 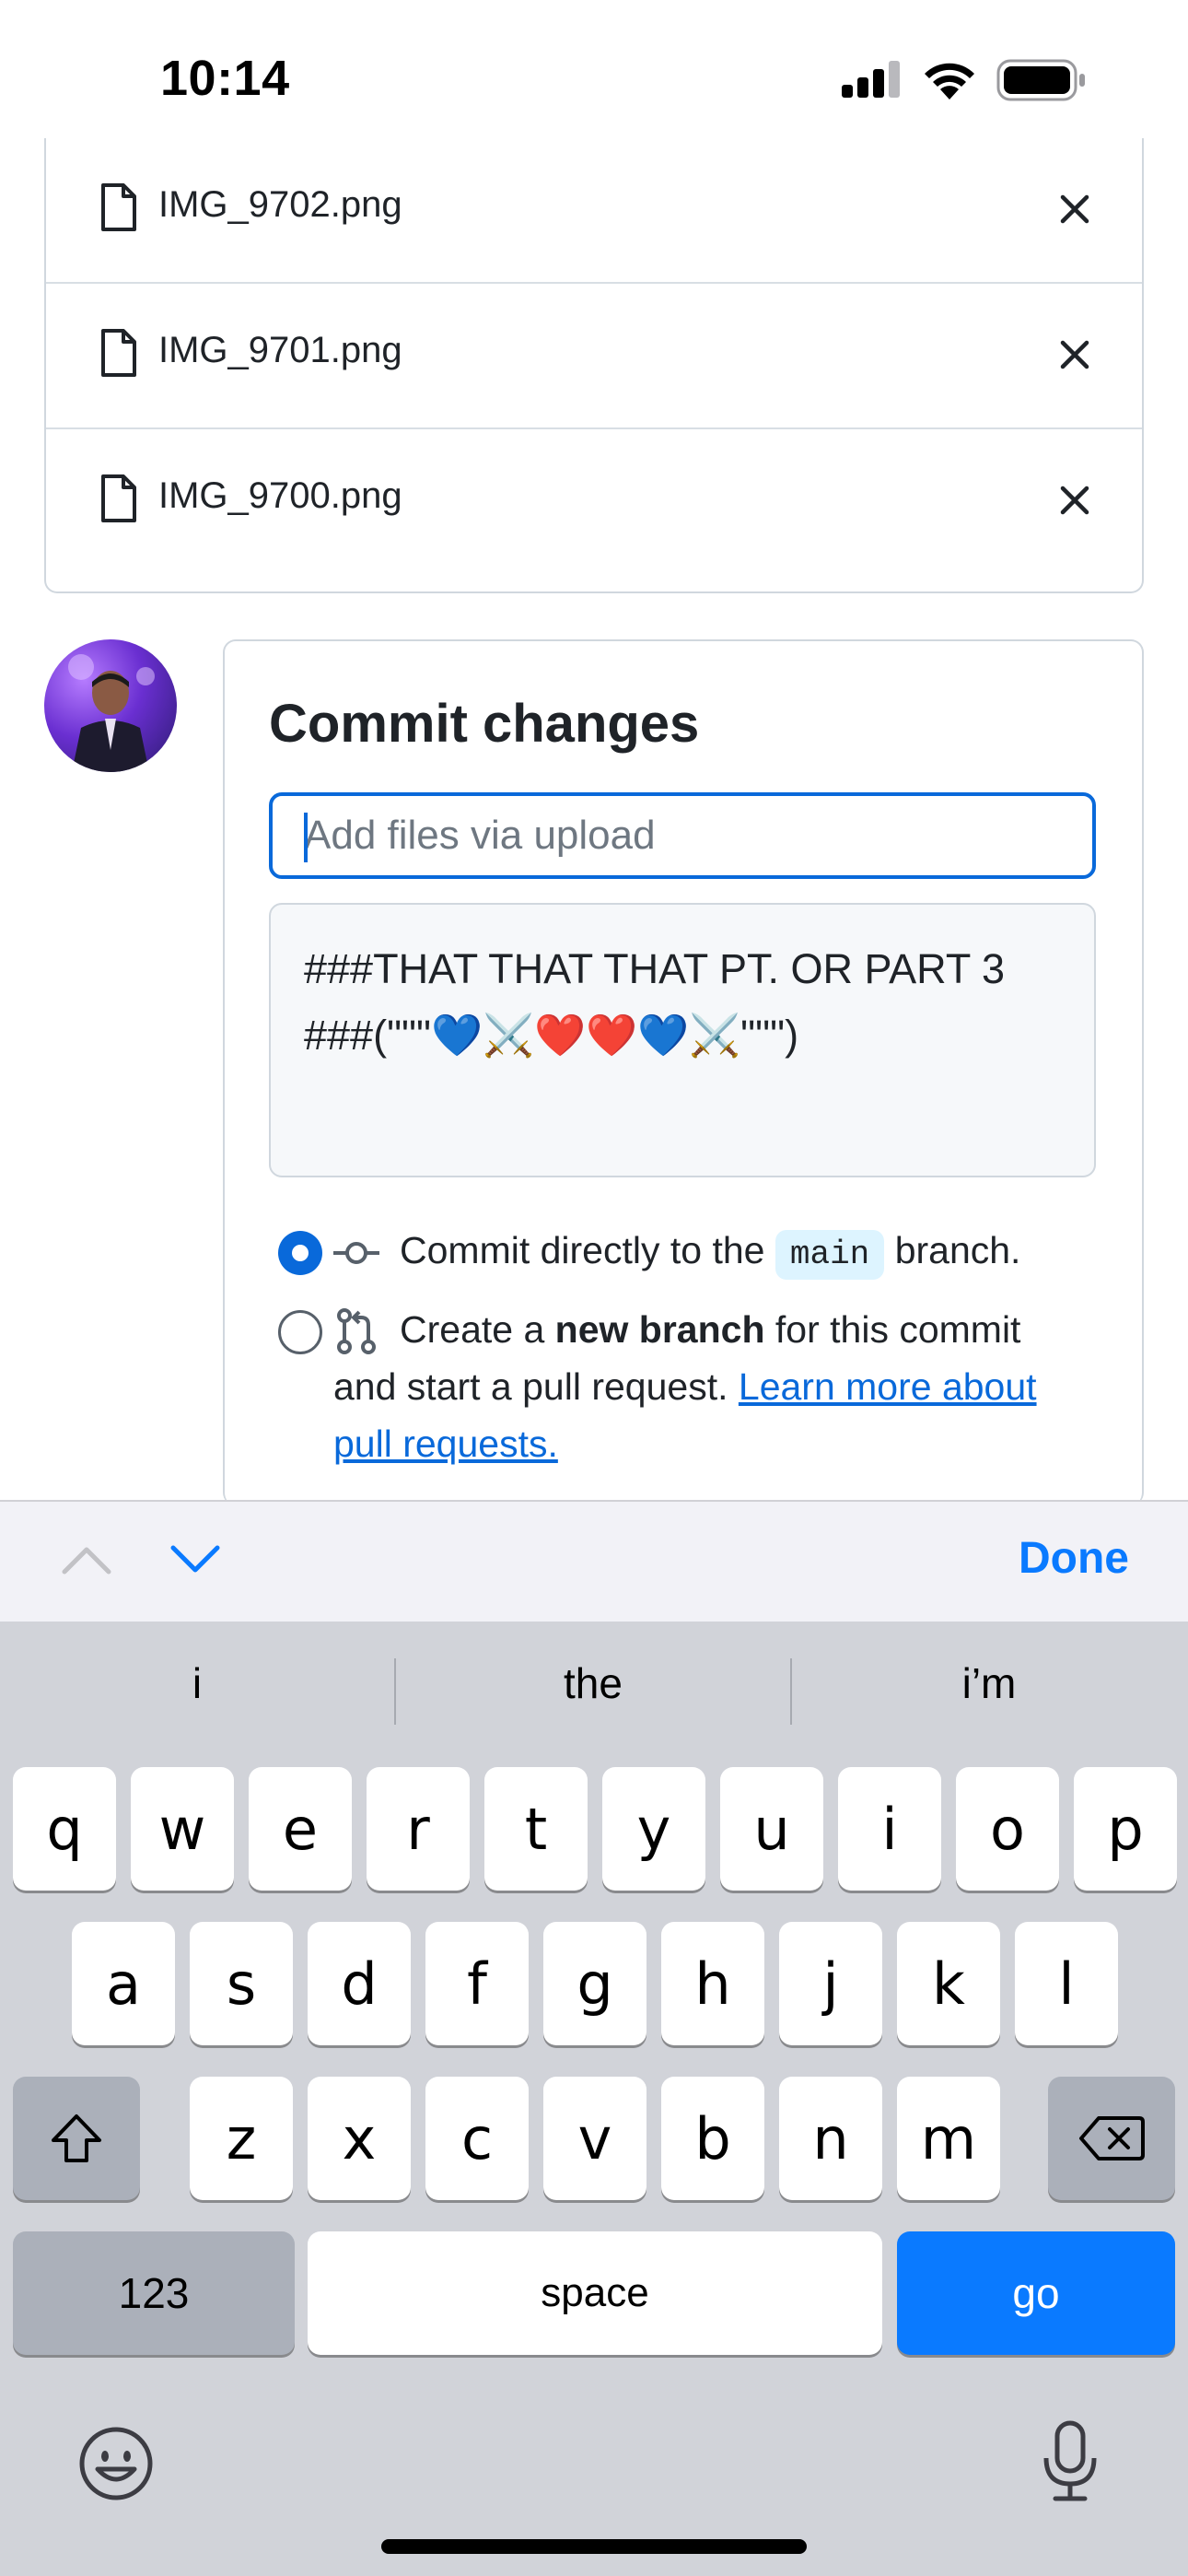 What do you see at coordinates (1036, 2293) in the screenshot?
I see `go-key: go` at bounding box center [1036, 2293].